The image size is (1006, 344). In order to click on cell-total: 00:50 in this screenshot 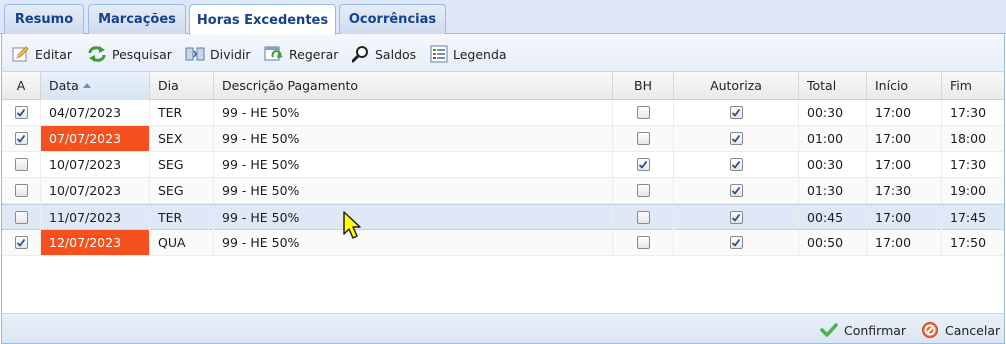, I will do `click(833, 242)`.